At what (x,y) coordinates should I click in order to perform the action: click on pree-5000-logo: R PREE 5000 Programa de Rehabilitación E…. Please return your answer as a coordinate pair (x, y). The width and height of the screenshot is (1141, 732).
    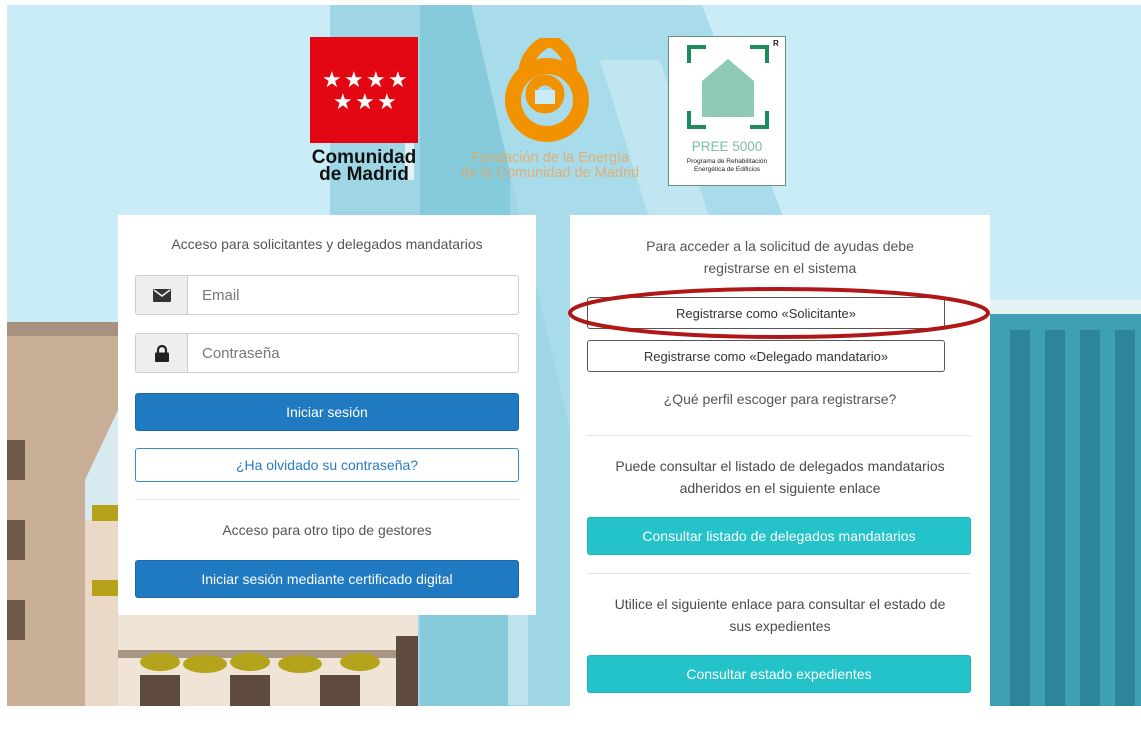
    Looking at the image, I should click on (727, 111).